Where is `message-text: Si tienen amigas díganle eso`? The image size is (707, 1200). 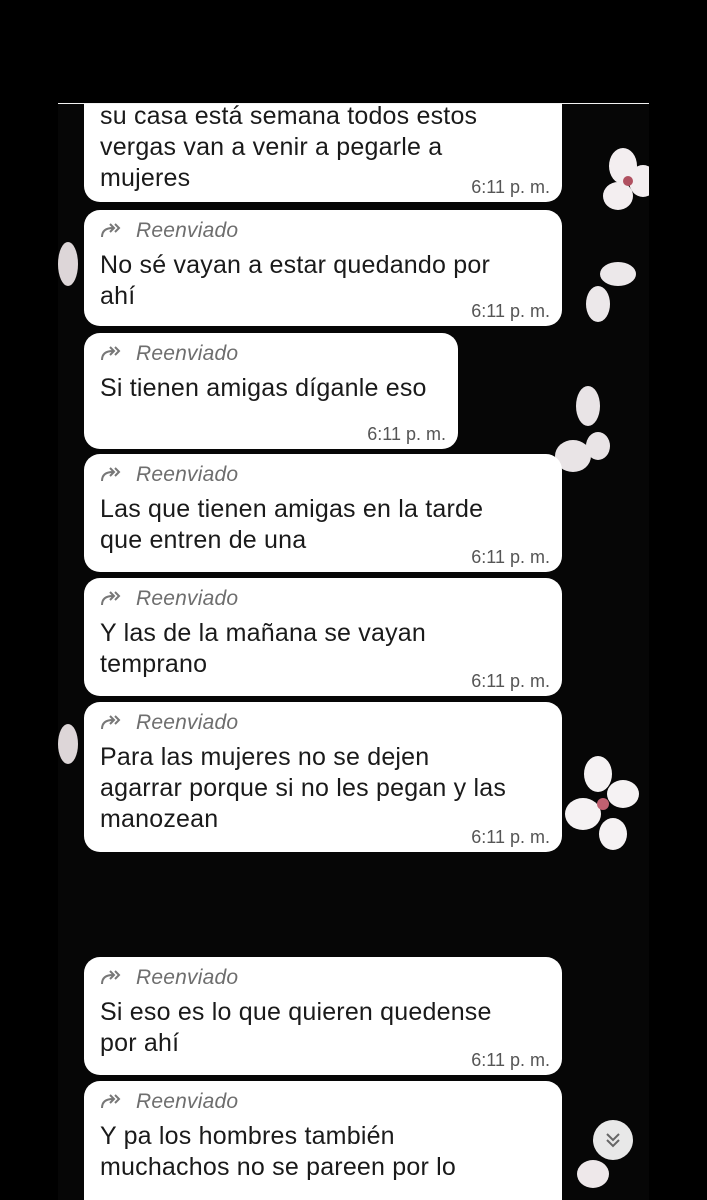
message-text: Si tienen amigas díganle eso is located at coordinates (263, 388).